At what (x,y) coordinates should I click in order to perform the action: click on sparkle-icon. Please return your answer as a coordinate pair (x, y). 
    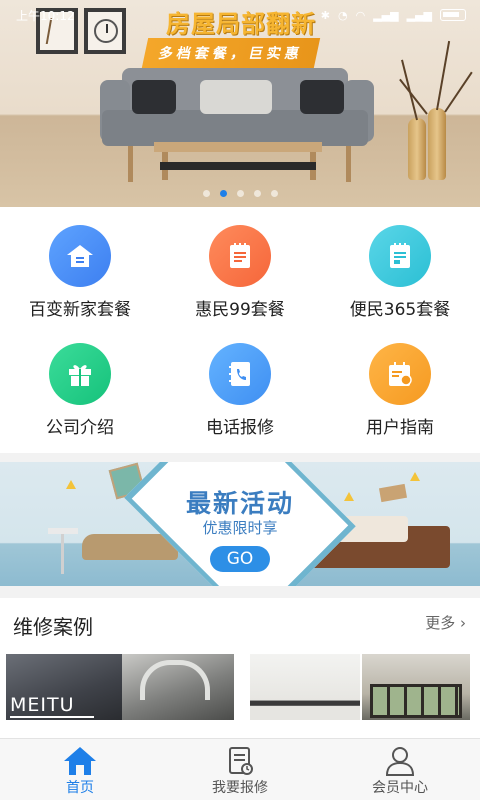
    Looking at the image, I should click on (415, 476).